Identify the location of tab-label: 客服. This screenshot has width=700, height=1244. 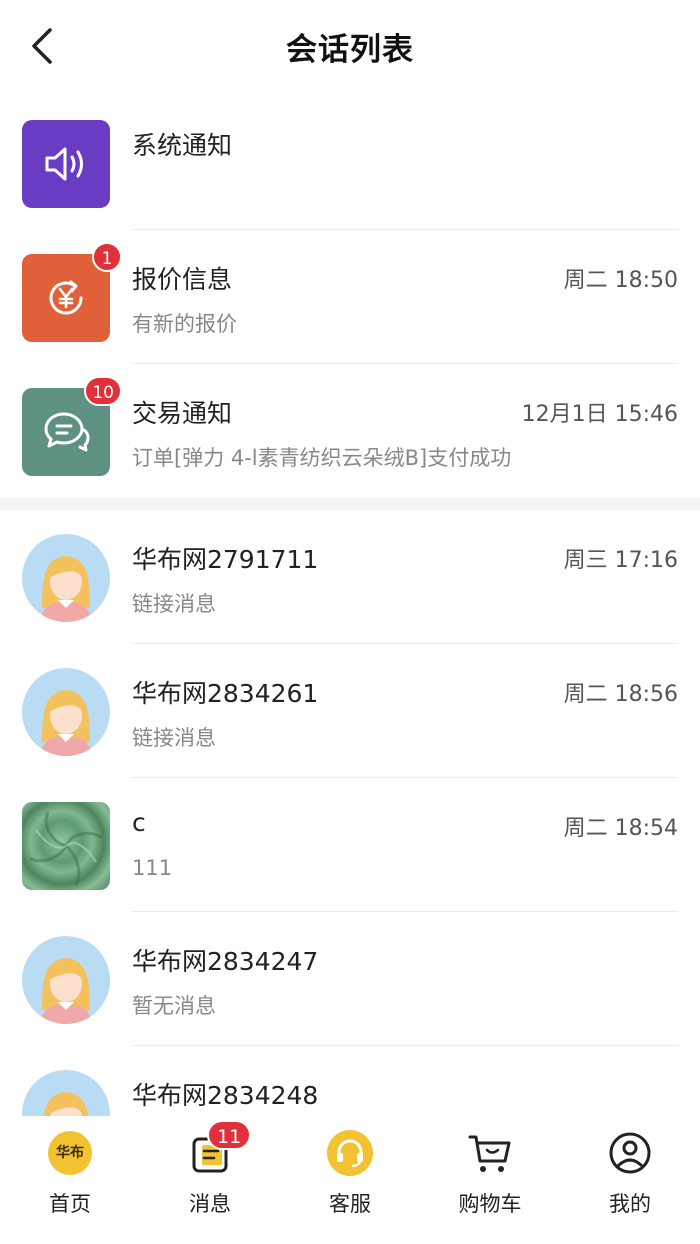
(350, 1204).